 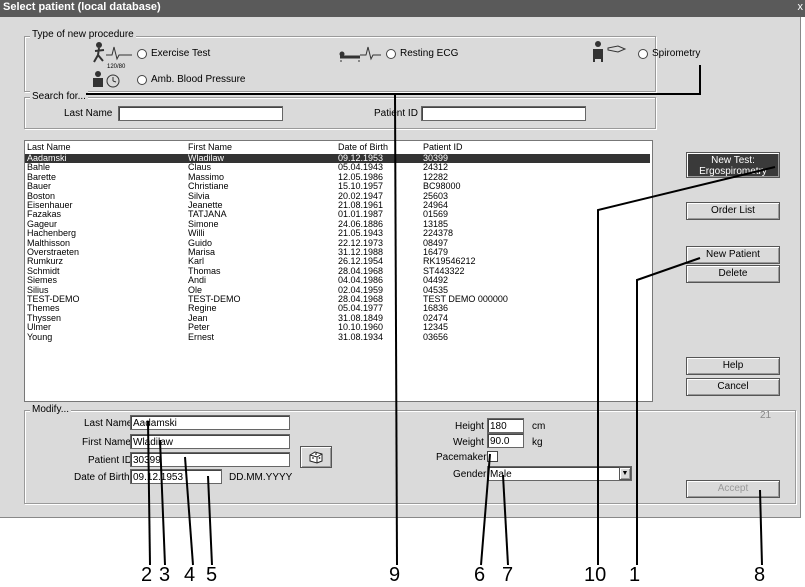 What do you see at coordinates (165, 575) in the screenshot?
I see `callout-3: 3` at bounding box center [165, 575].